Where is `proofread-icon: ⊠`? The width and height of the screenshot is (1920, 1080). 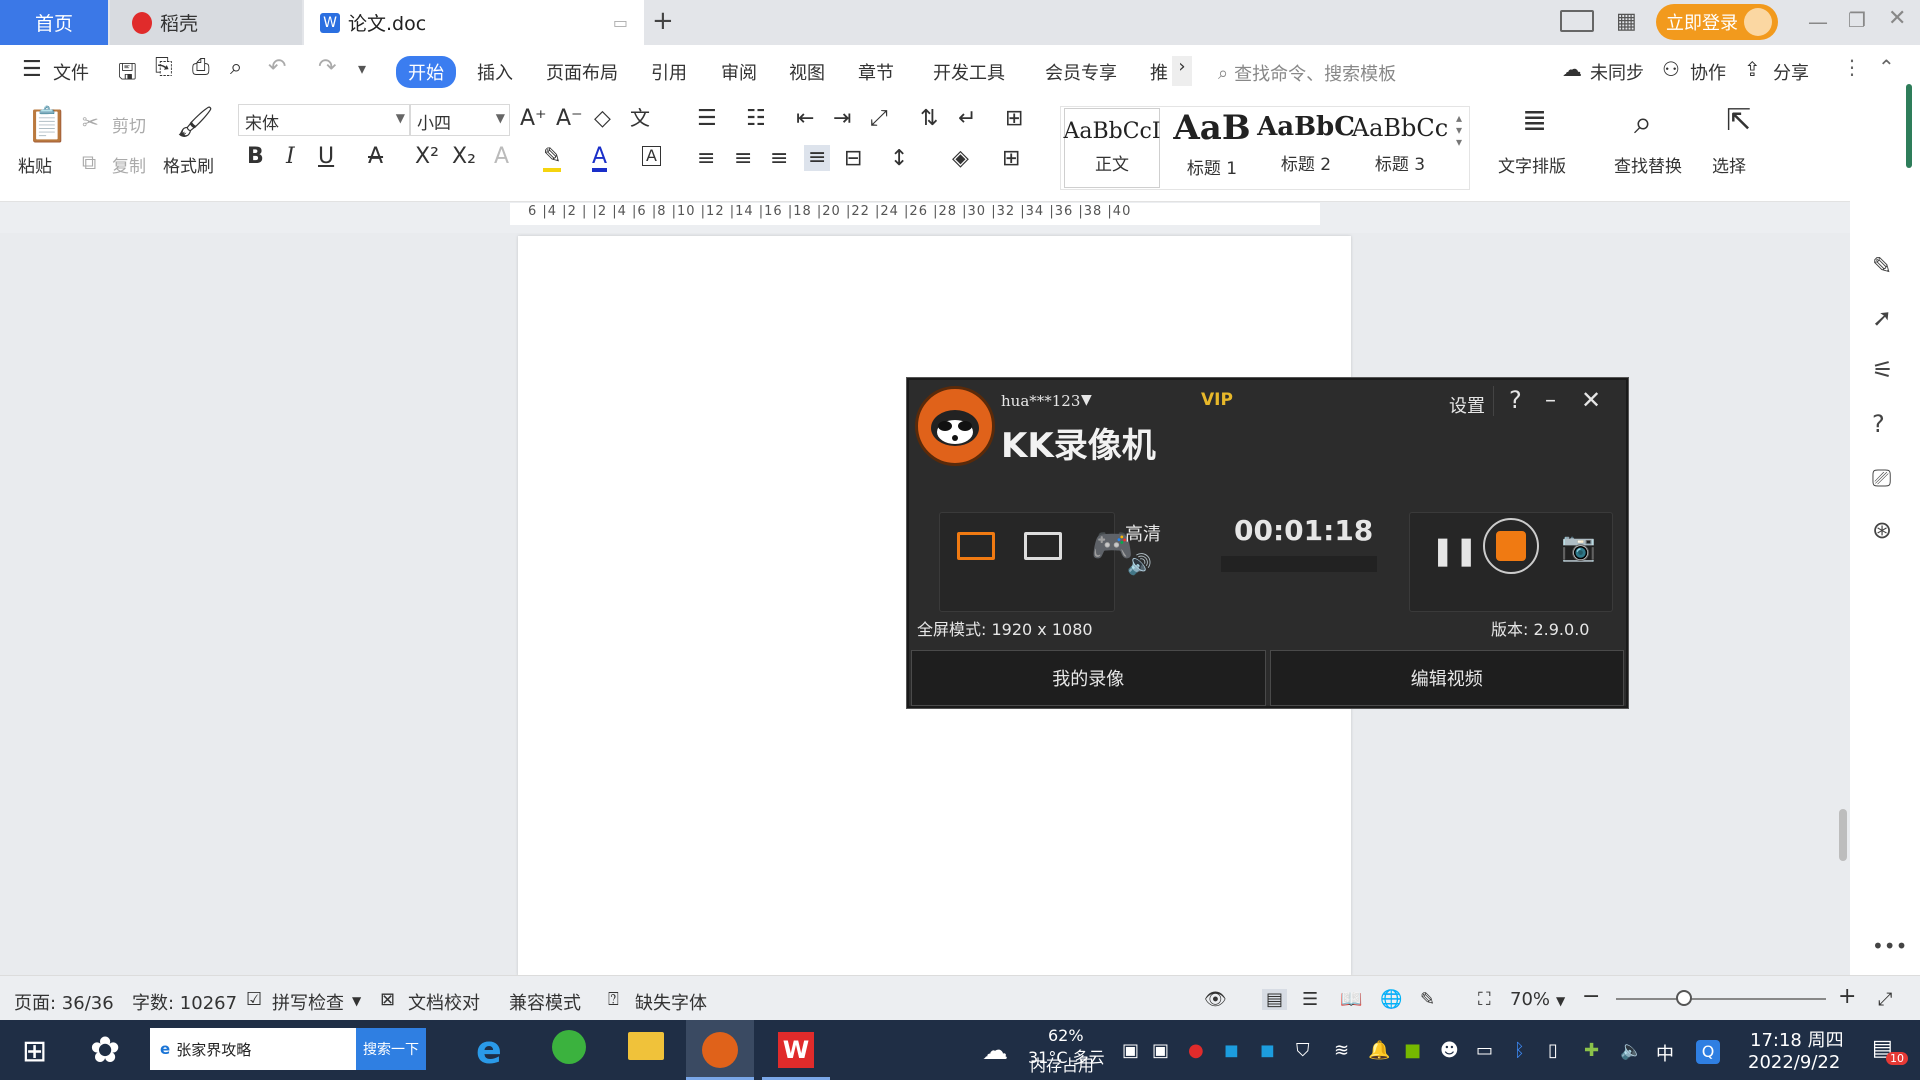
proofread-icon: ⊠ is located at coordinates (387, 999).